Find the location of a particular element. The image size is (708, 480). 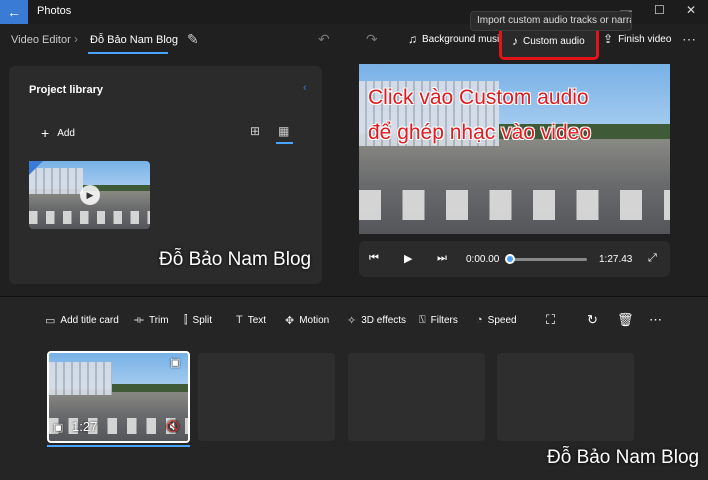

annotation-line-2: để ghép nhạc vào video is located at coordinates (480, 132).